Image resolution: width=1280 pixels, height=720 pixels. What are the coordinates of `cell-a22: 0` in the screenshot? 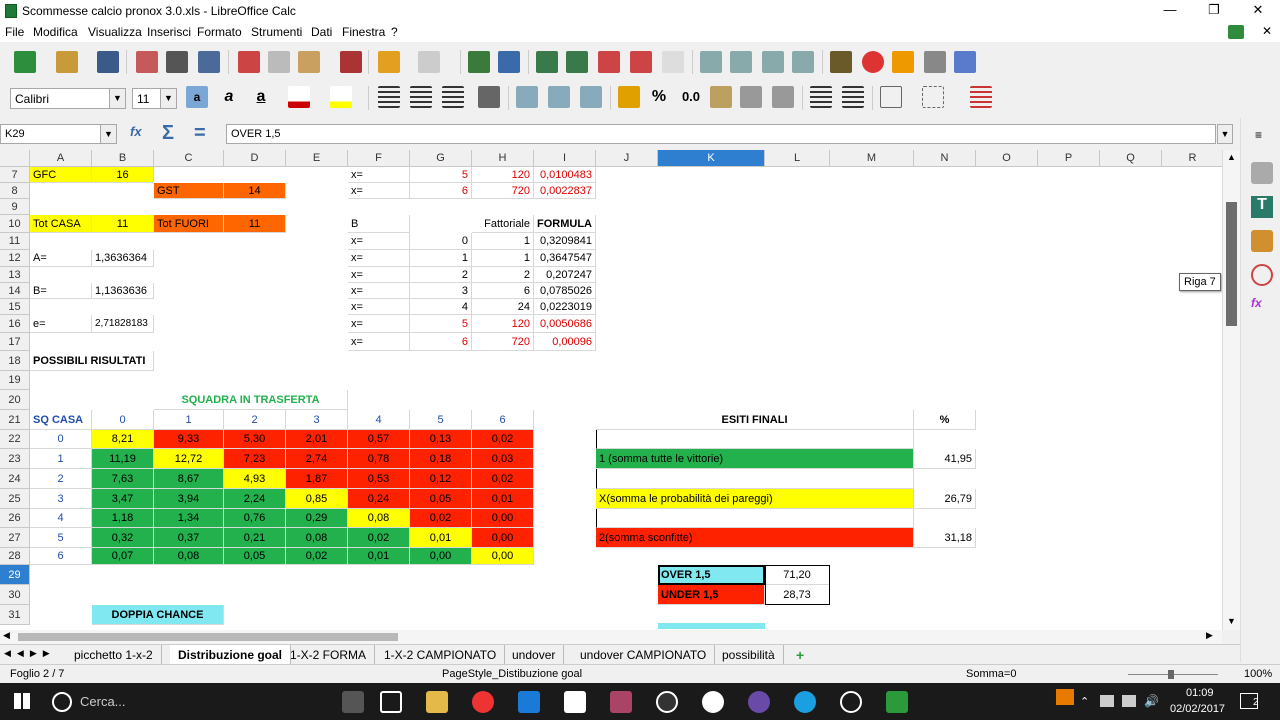 It's located at (61, 439).